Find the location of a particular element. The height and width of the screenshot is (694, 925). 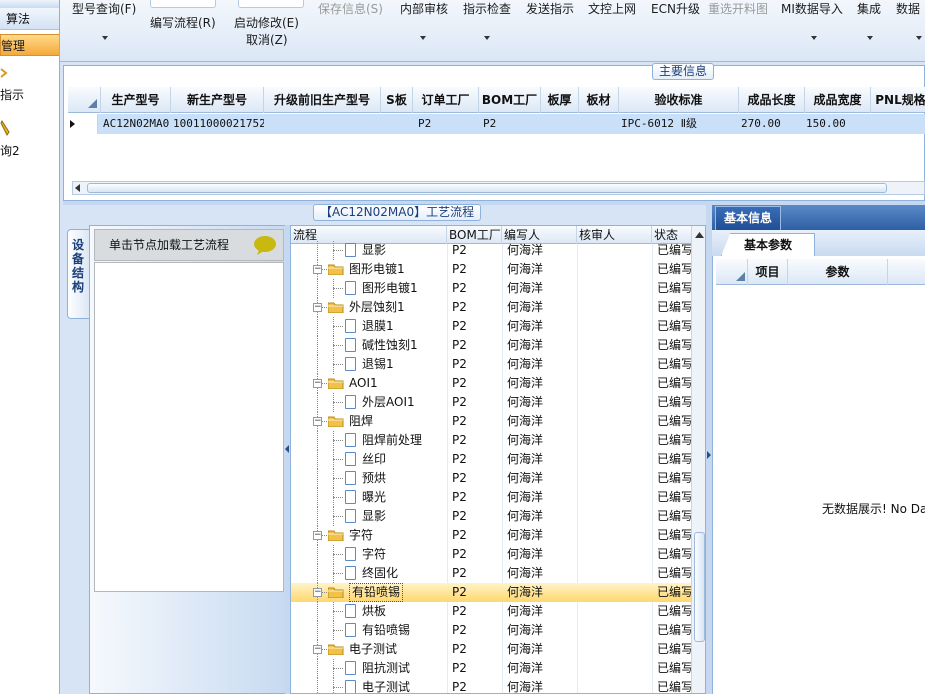

internal-review-button: 内部审核 is located at coordinates (424, 8).